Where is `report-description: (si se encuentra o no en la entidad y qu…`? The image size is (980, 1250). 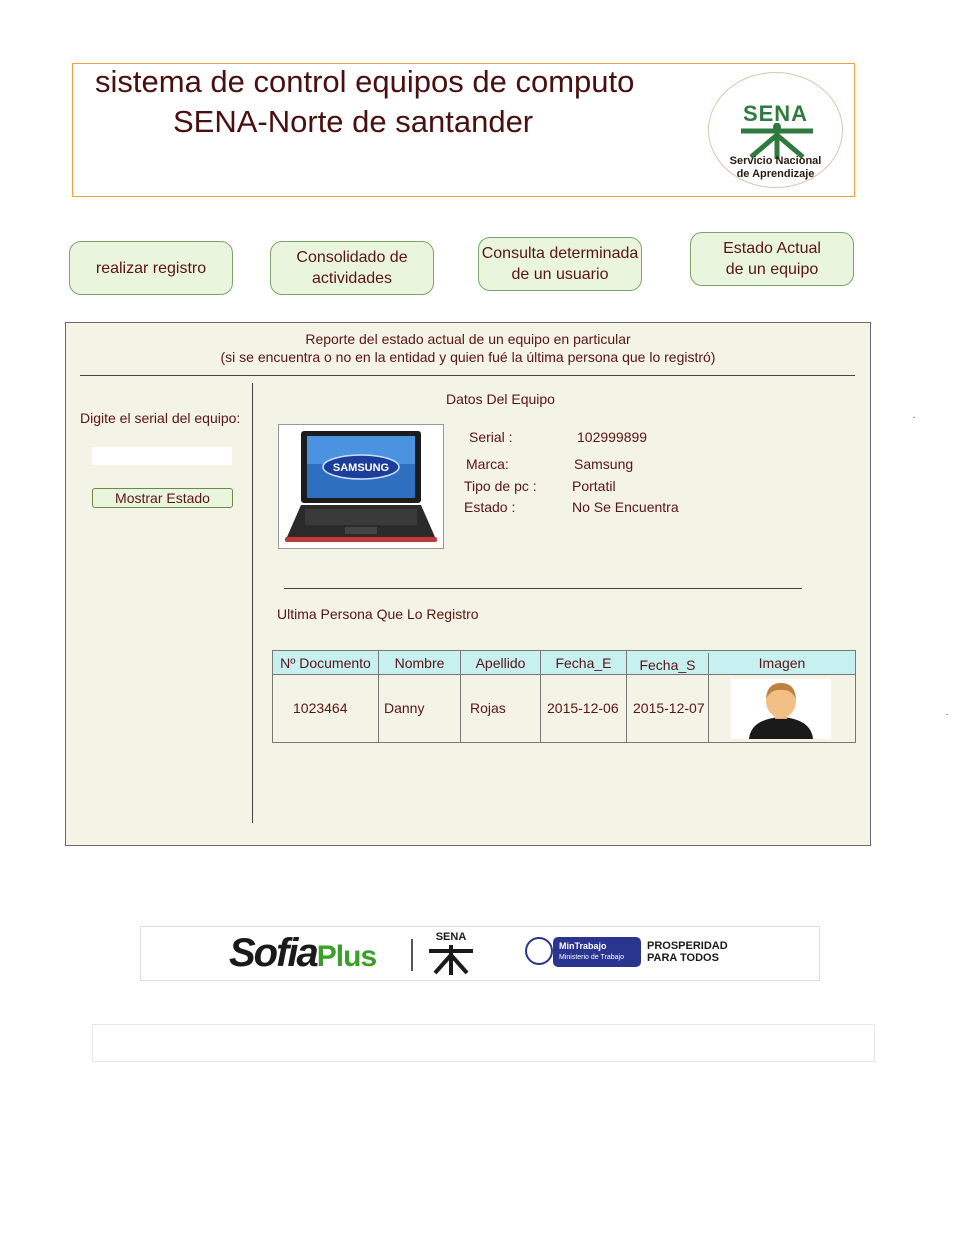 report-description: (si se encuentra o no en la entidad y qu… is located at coordinates (468, 357).